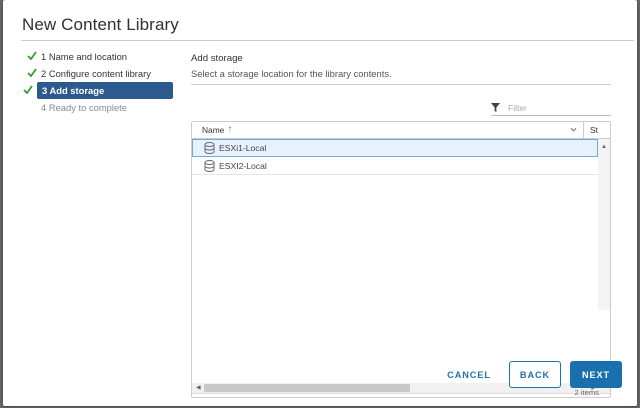 This screenshot has height=408, width=640. Describe the element at coordinates (243, 147) in the screenshot. I see `row-name: ESXi1-Local` at that location.